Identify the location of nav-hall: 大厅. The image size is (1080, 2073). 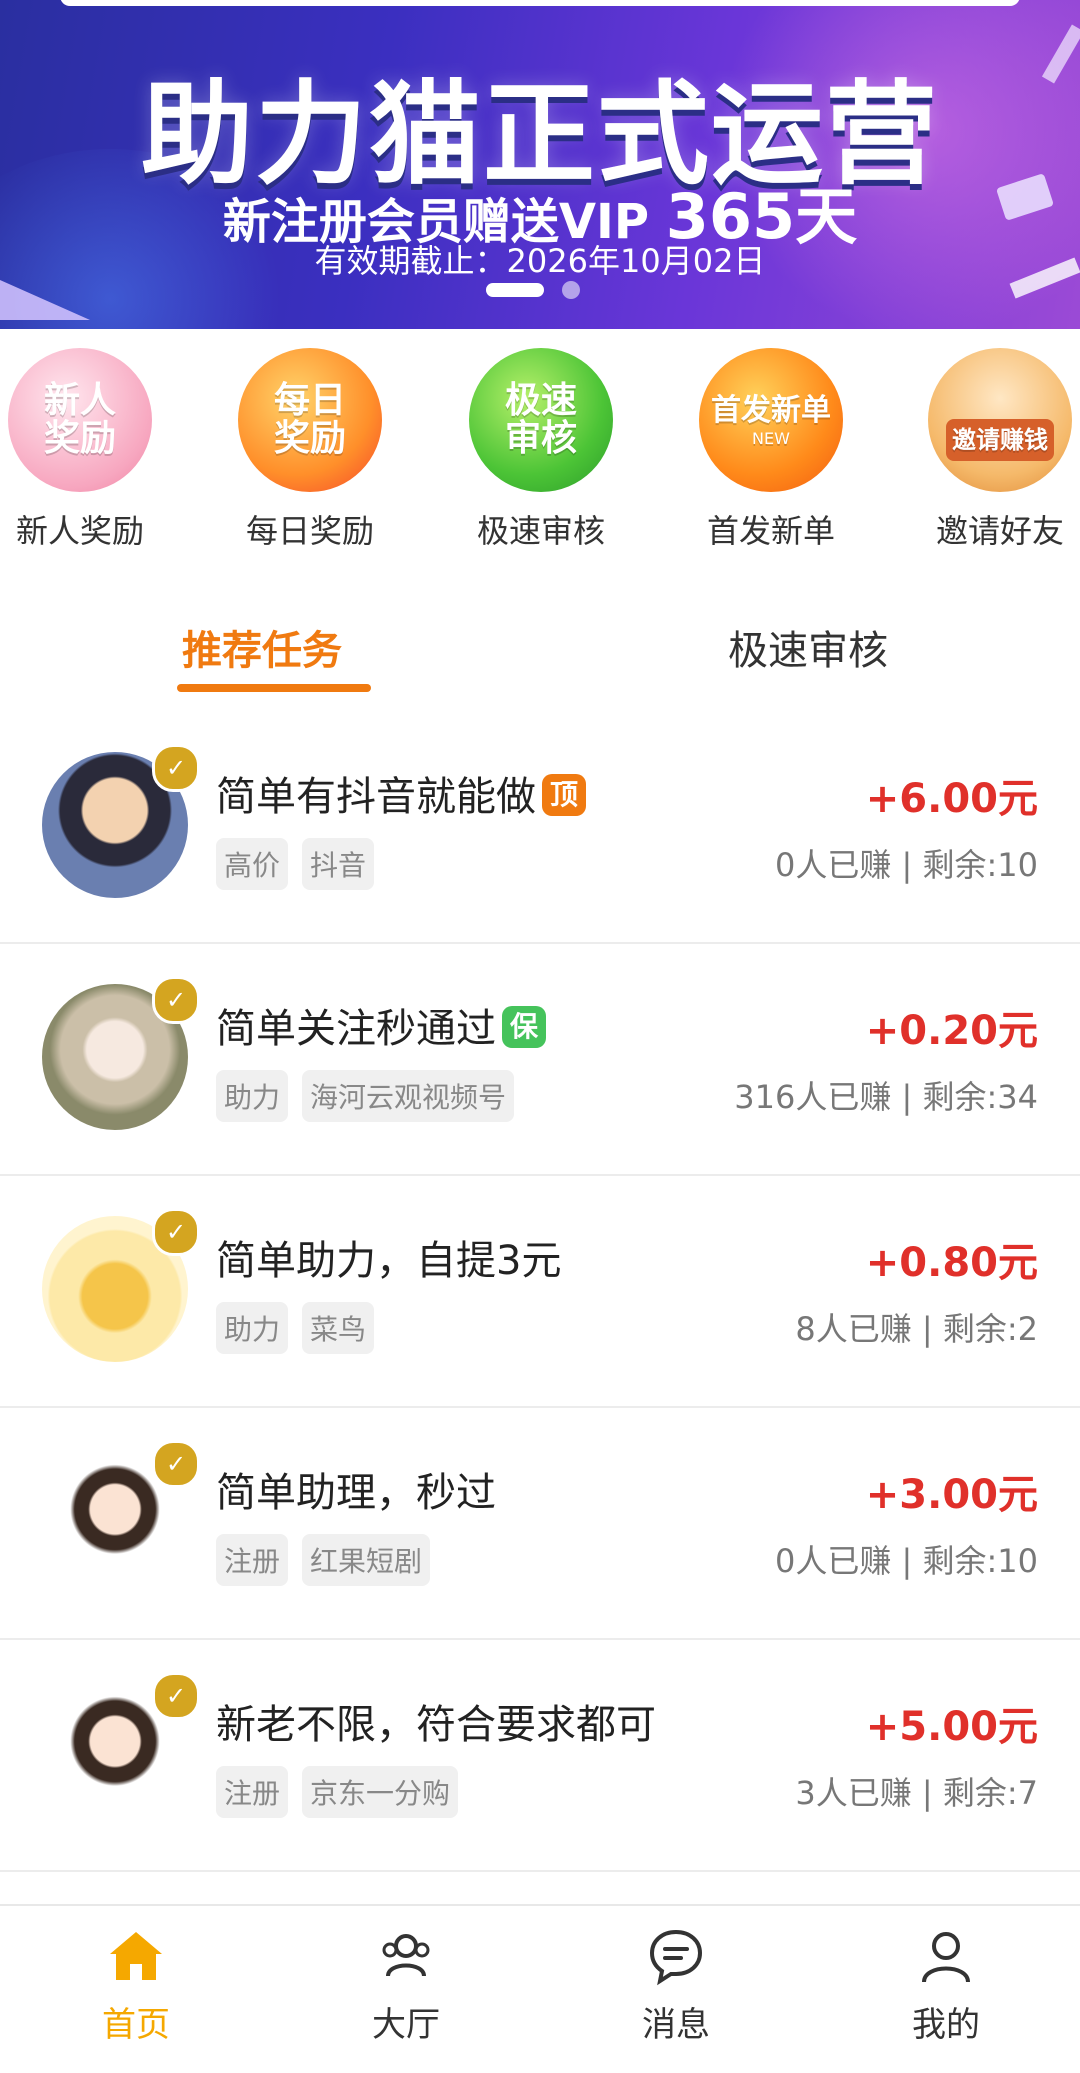
(406, 1986).